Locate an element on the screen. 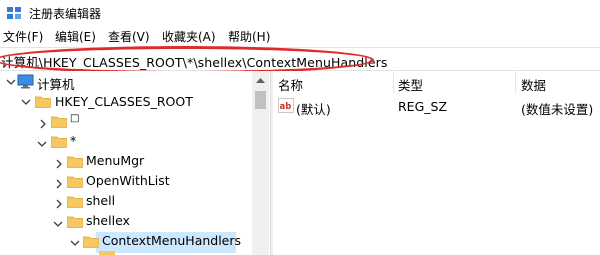 This screenshot has width=600, height=255. tree-item-shell: shell is located at coordinates (100, 200).